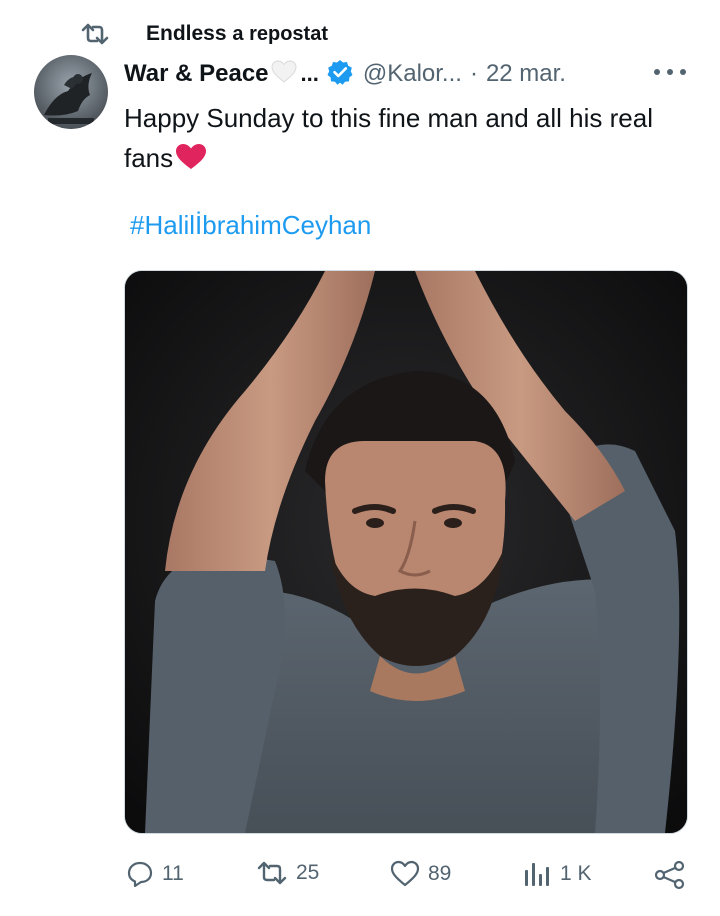  I want to click on verified-badge-icon, so click(340, 74).